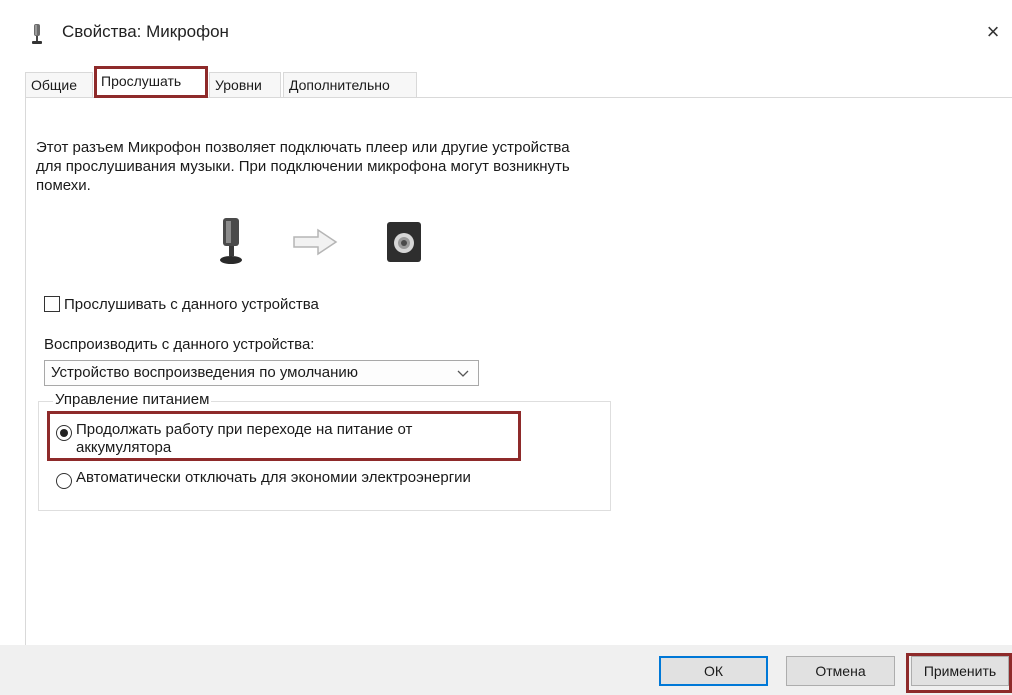  Describe the element at coordinates (960, 671) in the screenshot. I see `apply-button: Применить` at that location.